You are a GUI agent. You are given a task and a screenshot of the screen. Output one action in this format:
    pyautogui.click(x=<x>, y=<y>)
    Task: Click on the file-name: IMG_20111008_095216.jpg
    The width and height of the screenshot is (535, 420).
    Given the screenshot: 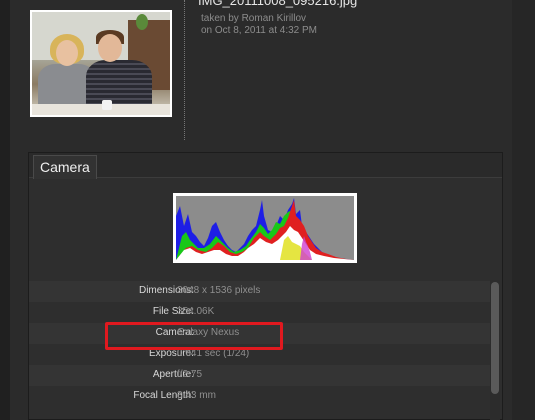 What is the action you would take?
    pyautogui.click(x=277, y=4)
    